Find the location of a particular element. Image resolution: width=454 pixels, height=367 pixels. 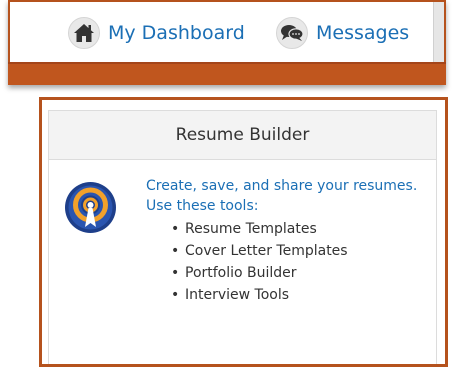

tool-cover-letter-templates: Cover Letter Templates is located at coordinates (259, 251).